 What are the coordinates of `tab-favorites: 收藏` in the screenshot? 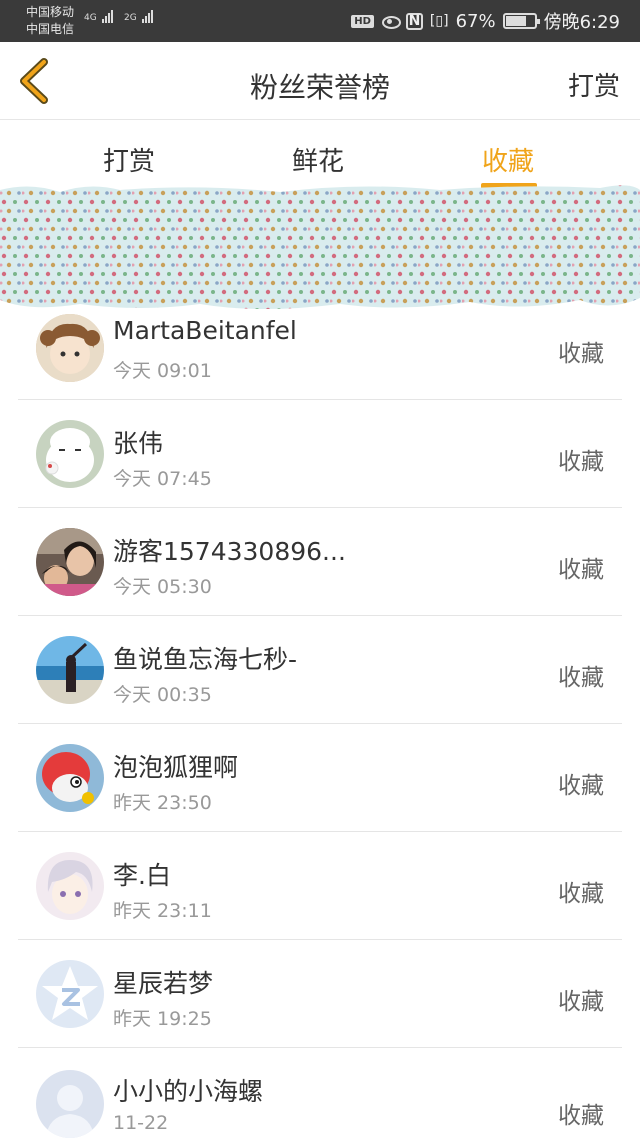 It's located at (508, 159).